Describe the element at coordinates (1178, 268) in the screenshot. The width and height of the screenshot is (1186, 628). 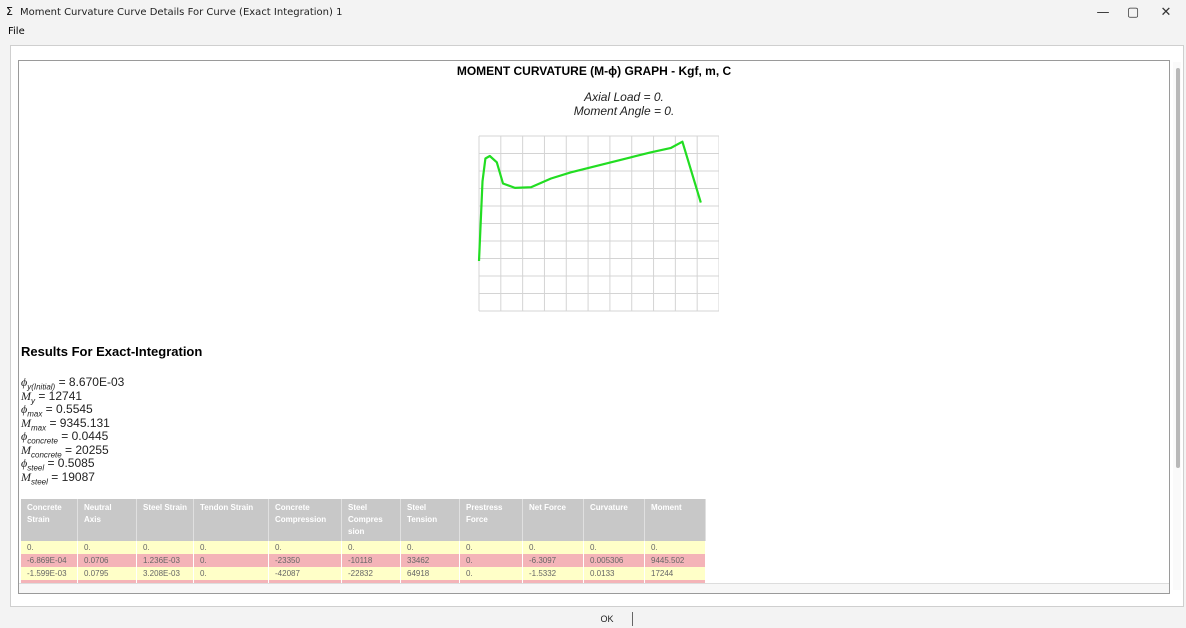
I see `vertical-scroll-thumb` at that location.